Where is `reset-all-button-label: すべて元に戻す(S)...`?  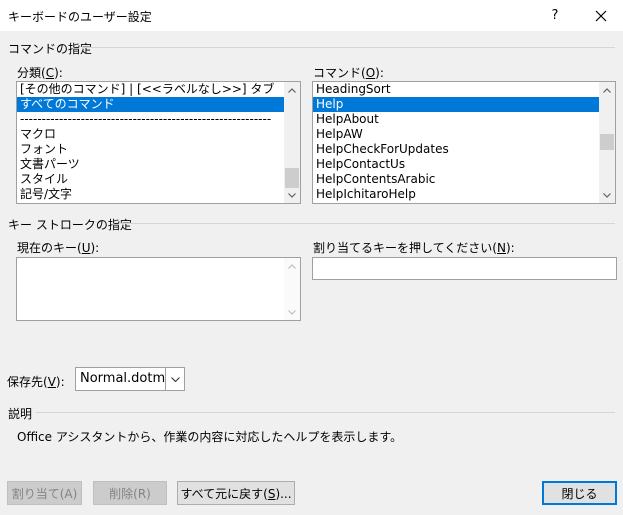 reset-all-button-label: すべて元に戻す(S)... is located at coordinates (236, 493).